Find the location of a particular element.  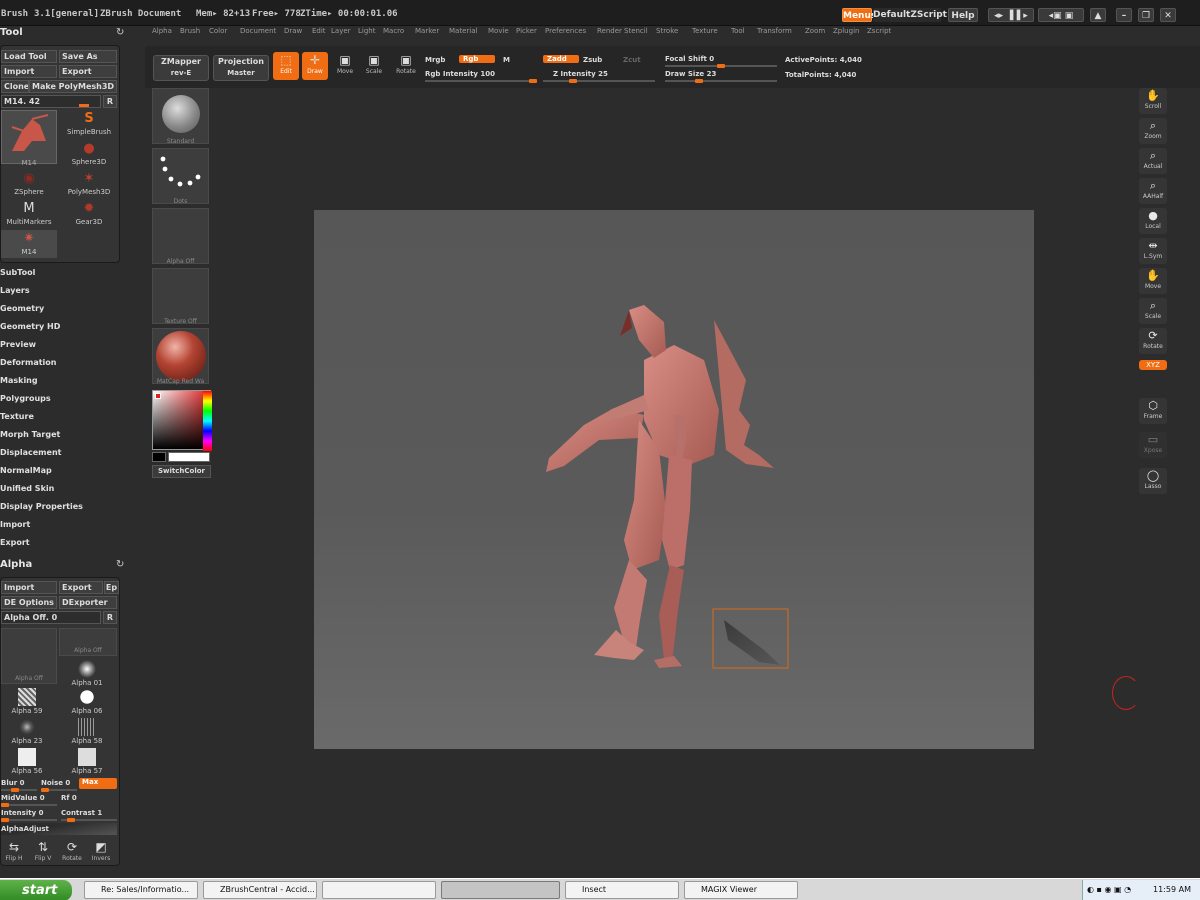

shelf-move-button: ✋ Move is located at coordinates (1153, 281).